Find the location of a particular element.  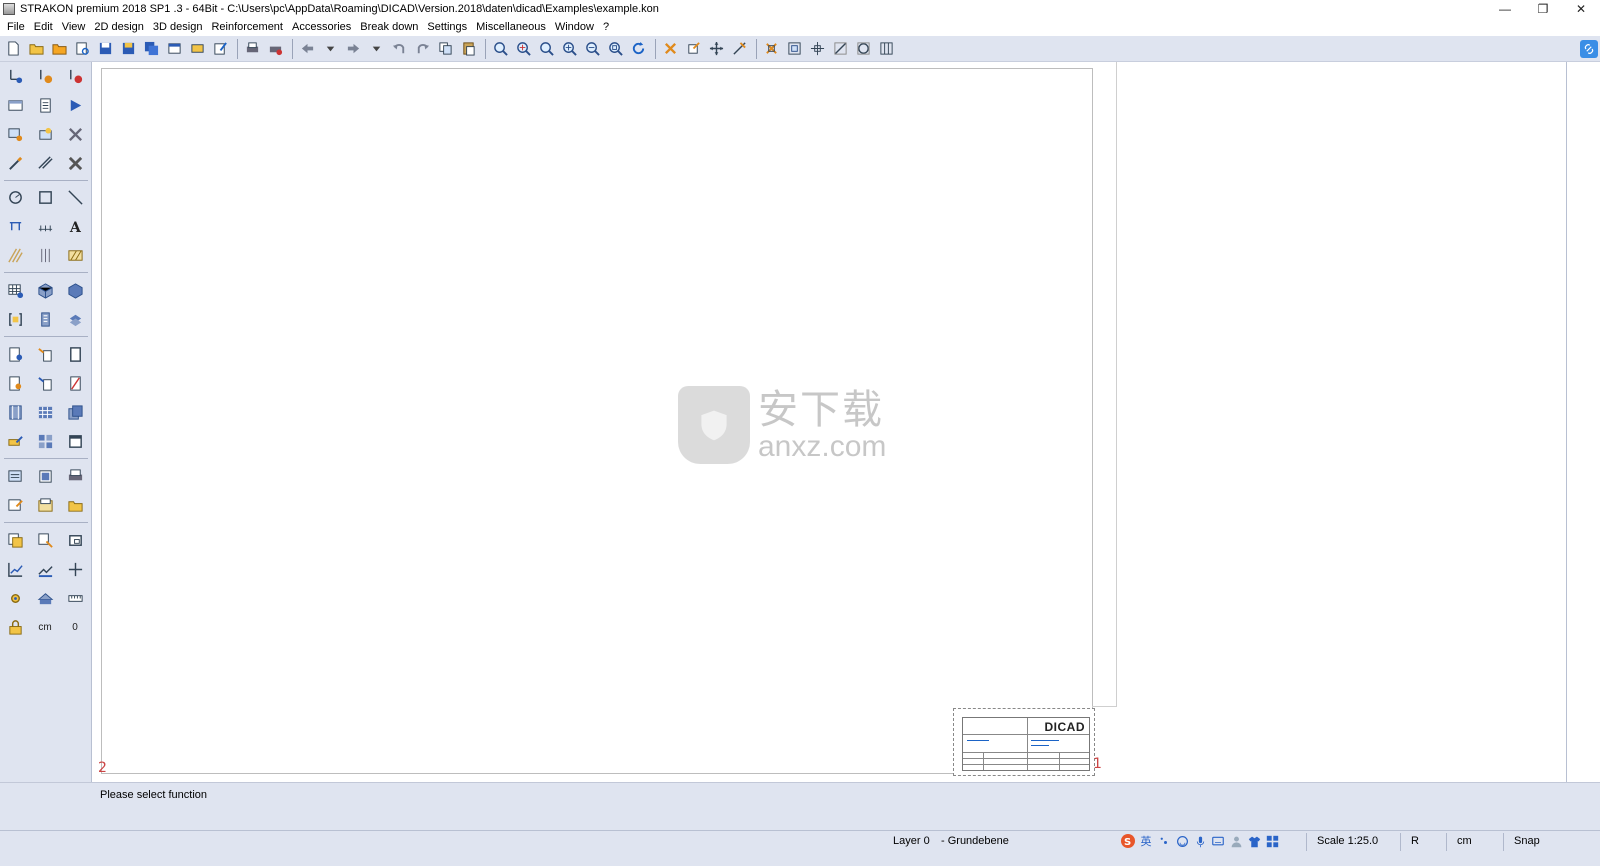

ime-keyboard-icon is located at coordinates (1218, 841).